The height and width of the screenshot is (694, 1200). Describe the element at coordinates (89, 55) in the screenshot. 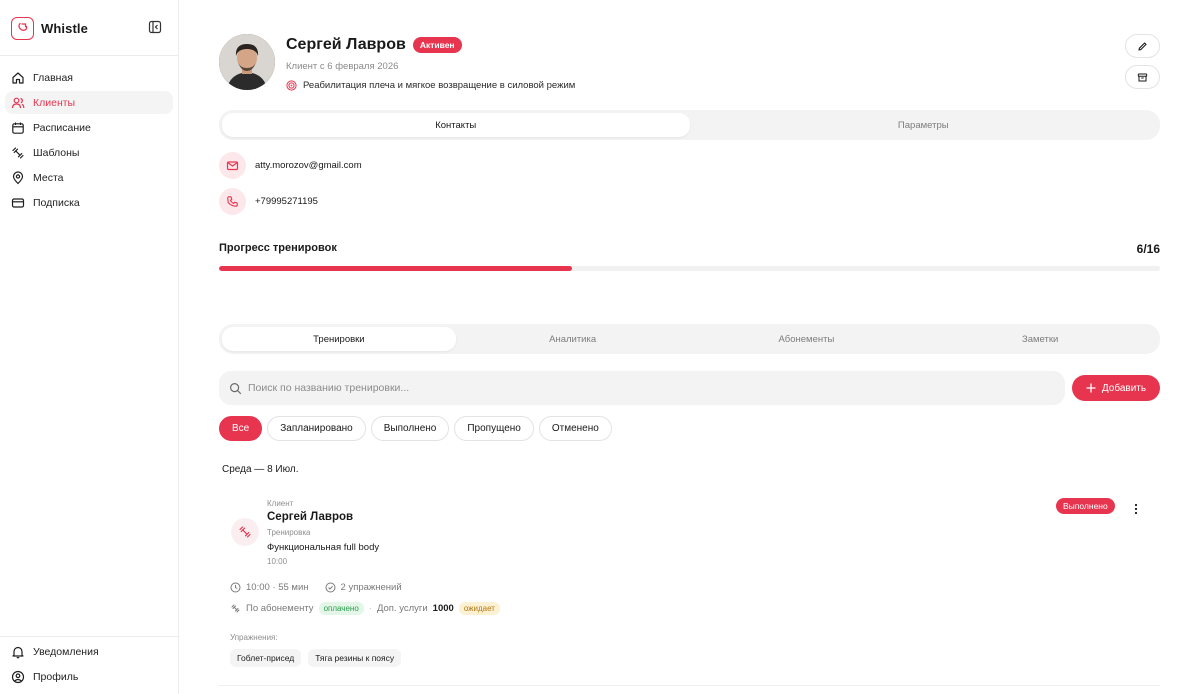

I see `sidebar-divider` at that location.